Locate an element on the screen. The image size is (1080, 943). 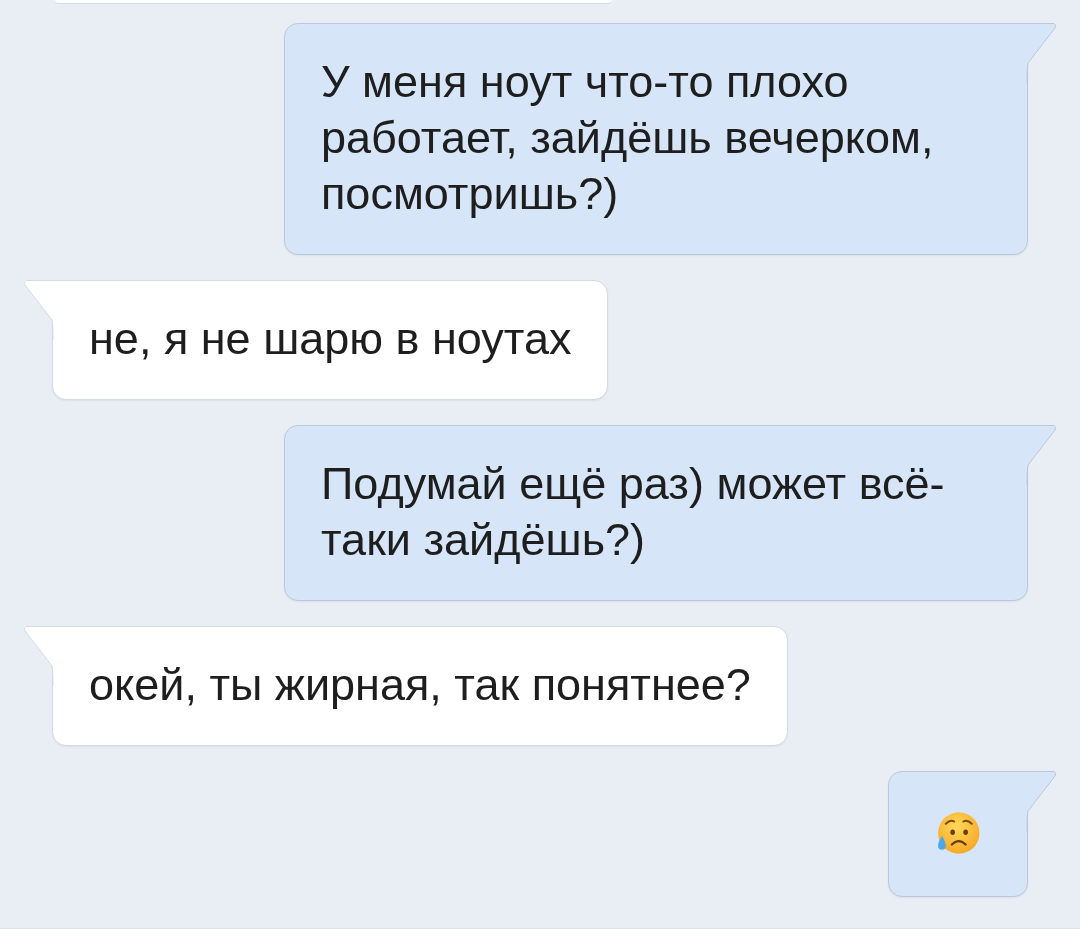
message-text: окей, ты жирная, так понятнее? is located at coordinates (420, 684).